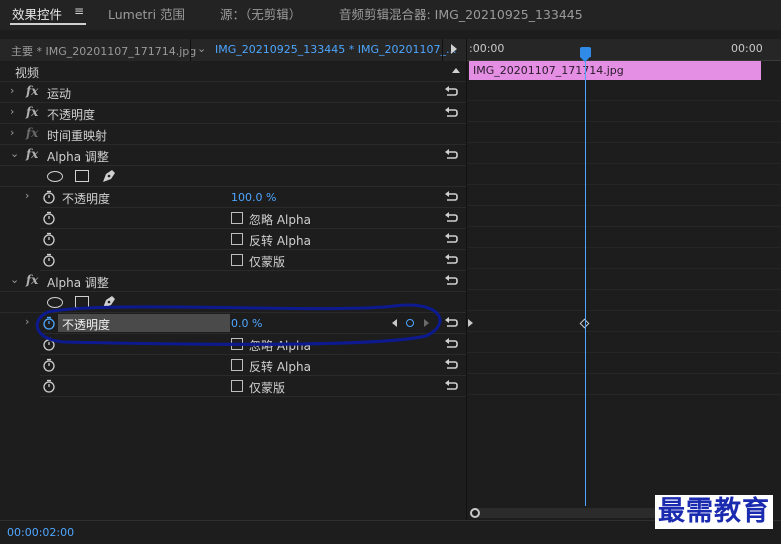  I want to click on section-title: 视频, so click(27, 73).